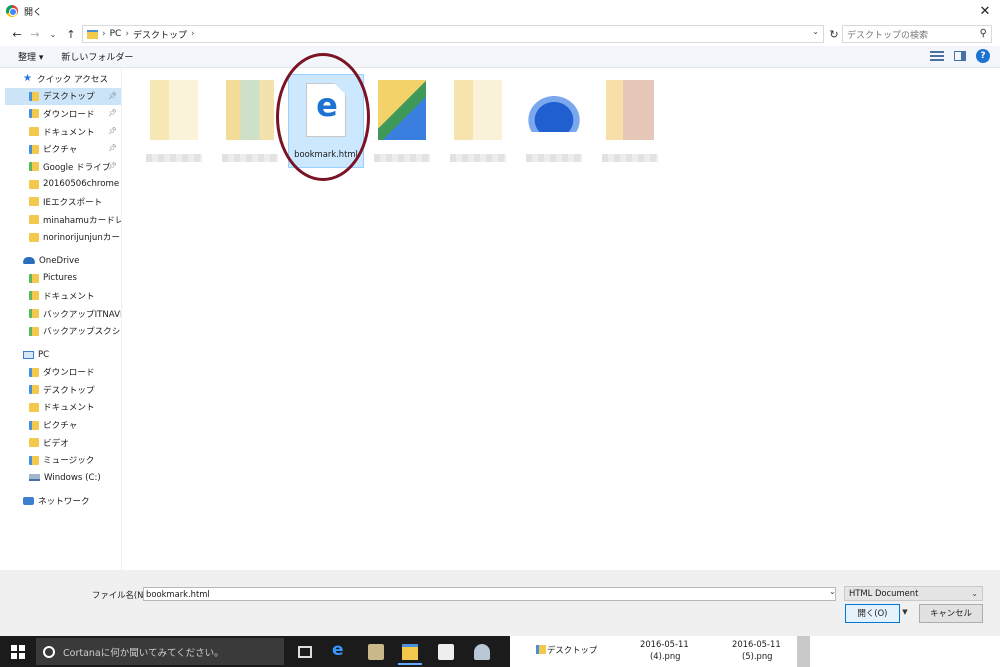 This screenshot has width=1000, height=667. Describe the element at coordinates (49, 651) in the screenshot. I see `cortana-icon` at that location.